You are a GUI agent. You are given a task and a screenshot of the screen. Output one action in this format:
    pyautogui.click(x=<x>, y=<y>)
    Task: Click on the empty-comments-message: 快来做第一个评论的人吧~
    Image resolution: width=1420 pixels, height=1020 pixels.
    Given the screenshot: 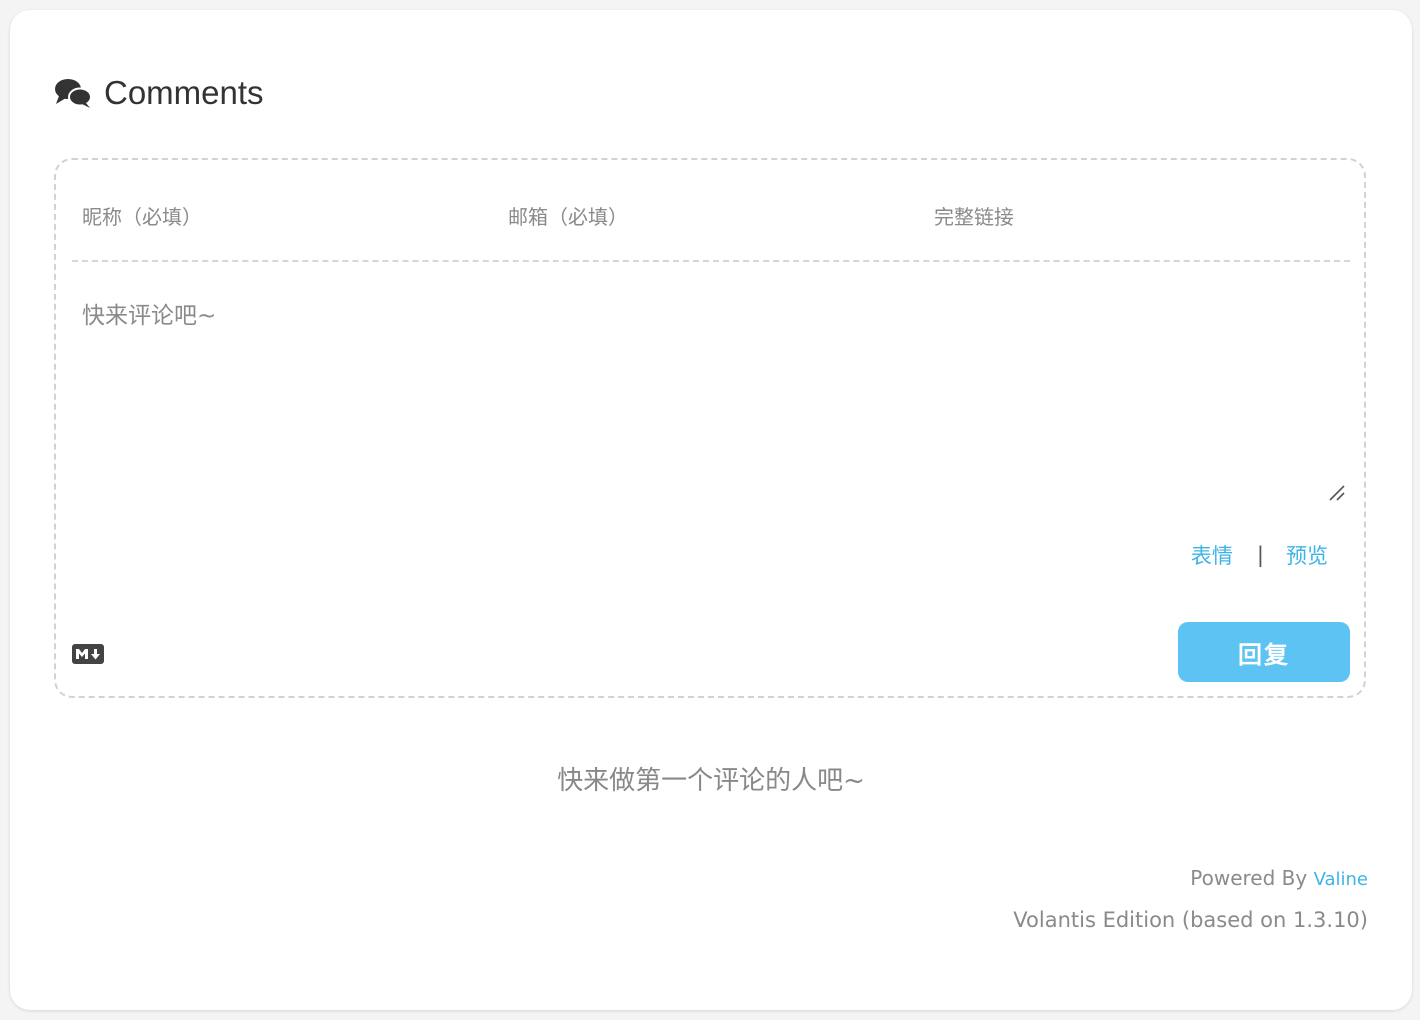 What is the action you would take?
    pyautogui.click(x=711, y=781)
    